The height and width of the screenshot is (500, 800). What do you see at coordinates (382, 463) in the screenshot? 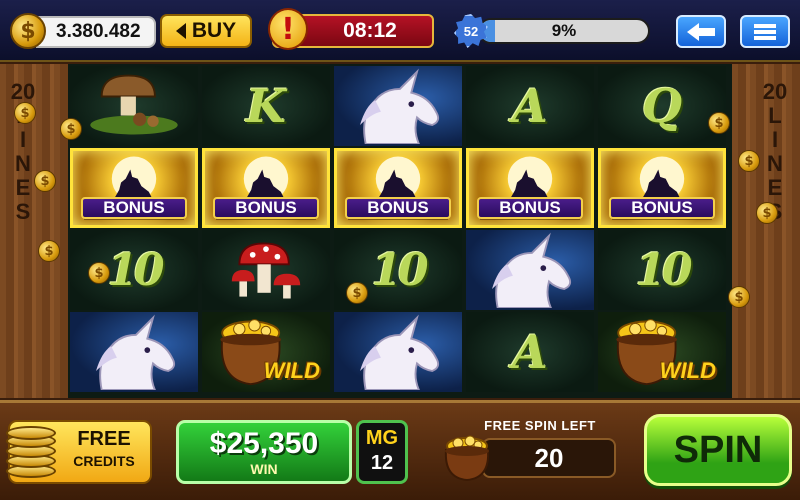
I see `mg-value: 12` at bounding box center [382, 463].